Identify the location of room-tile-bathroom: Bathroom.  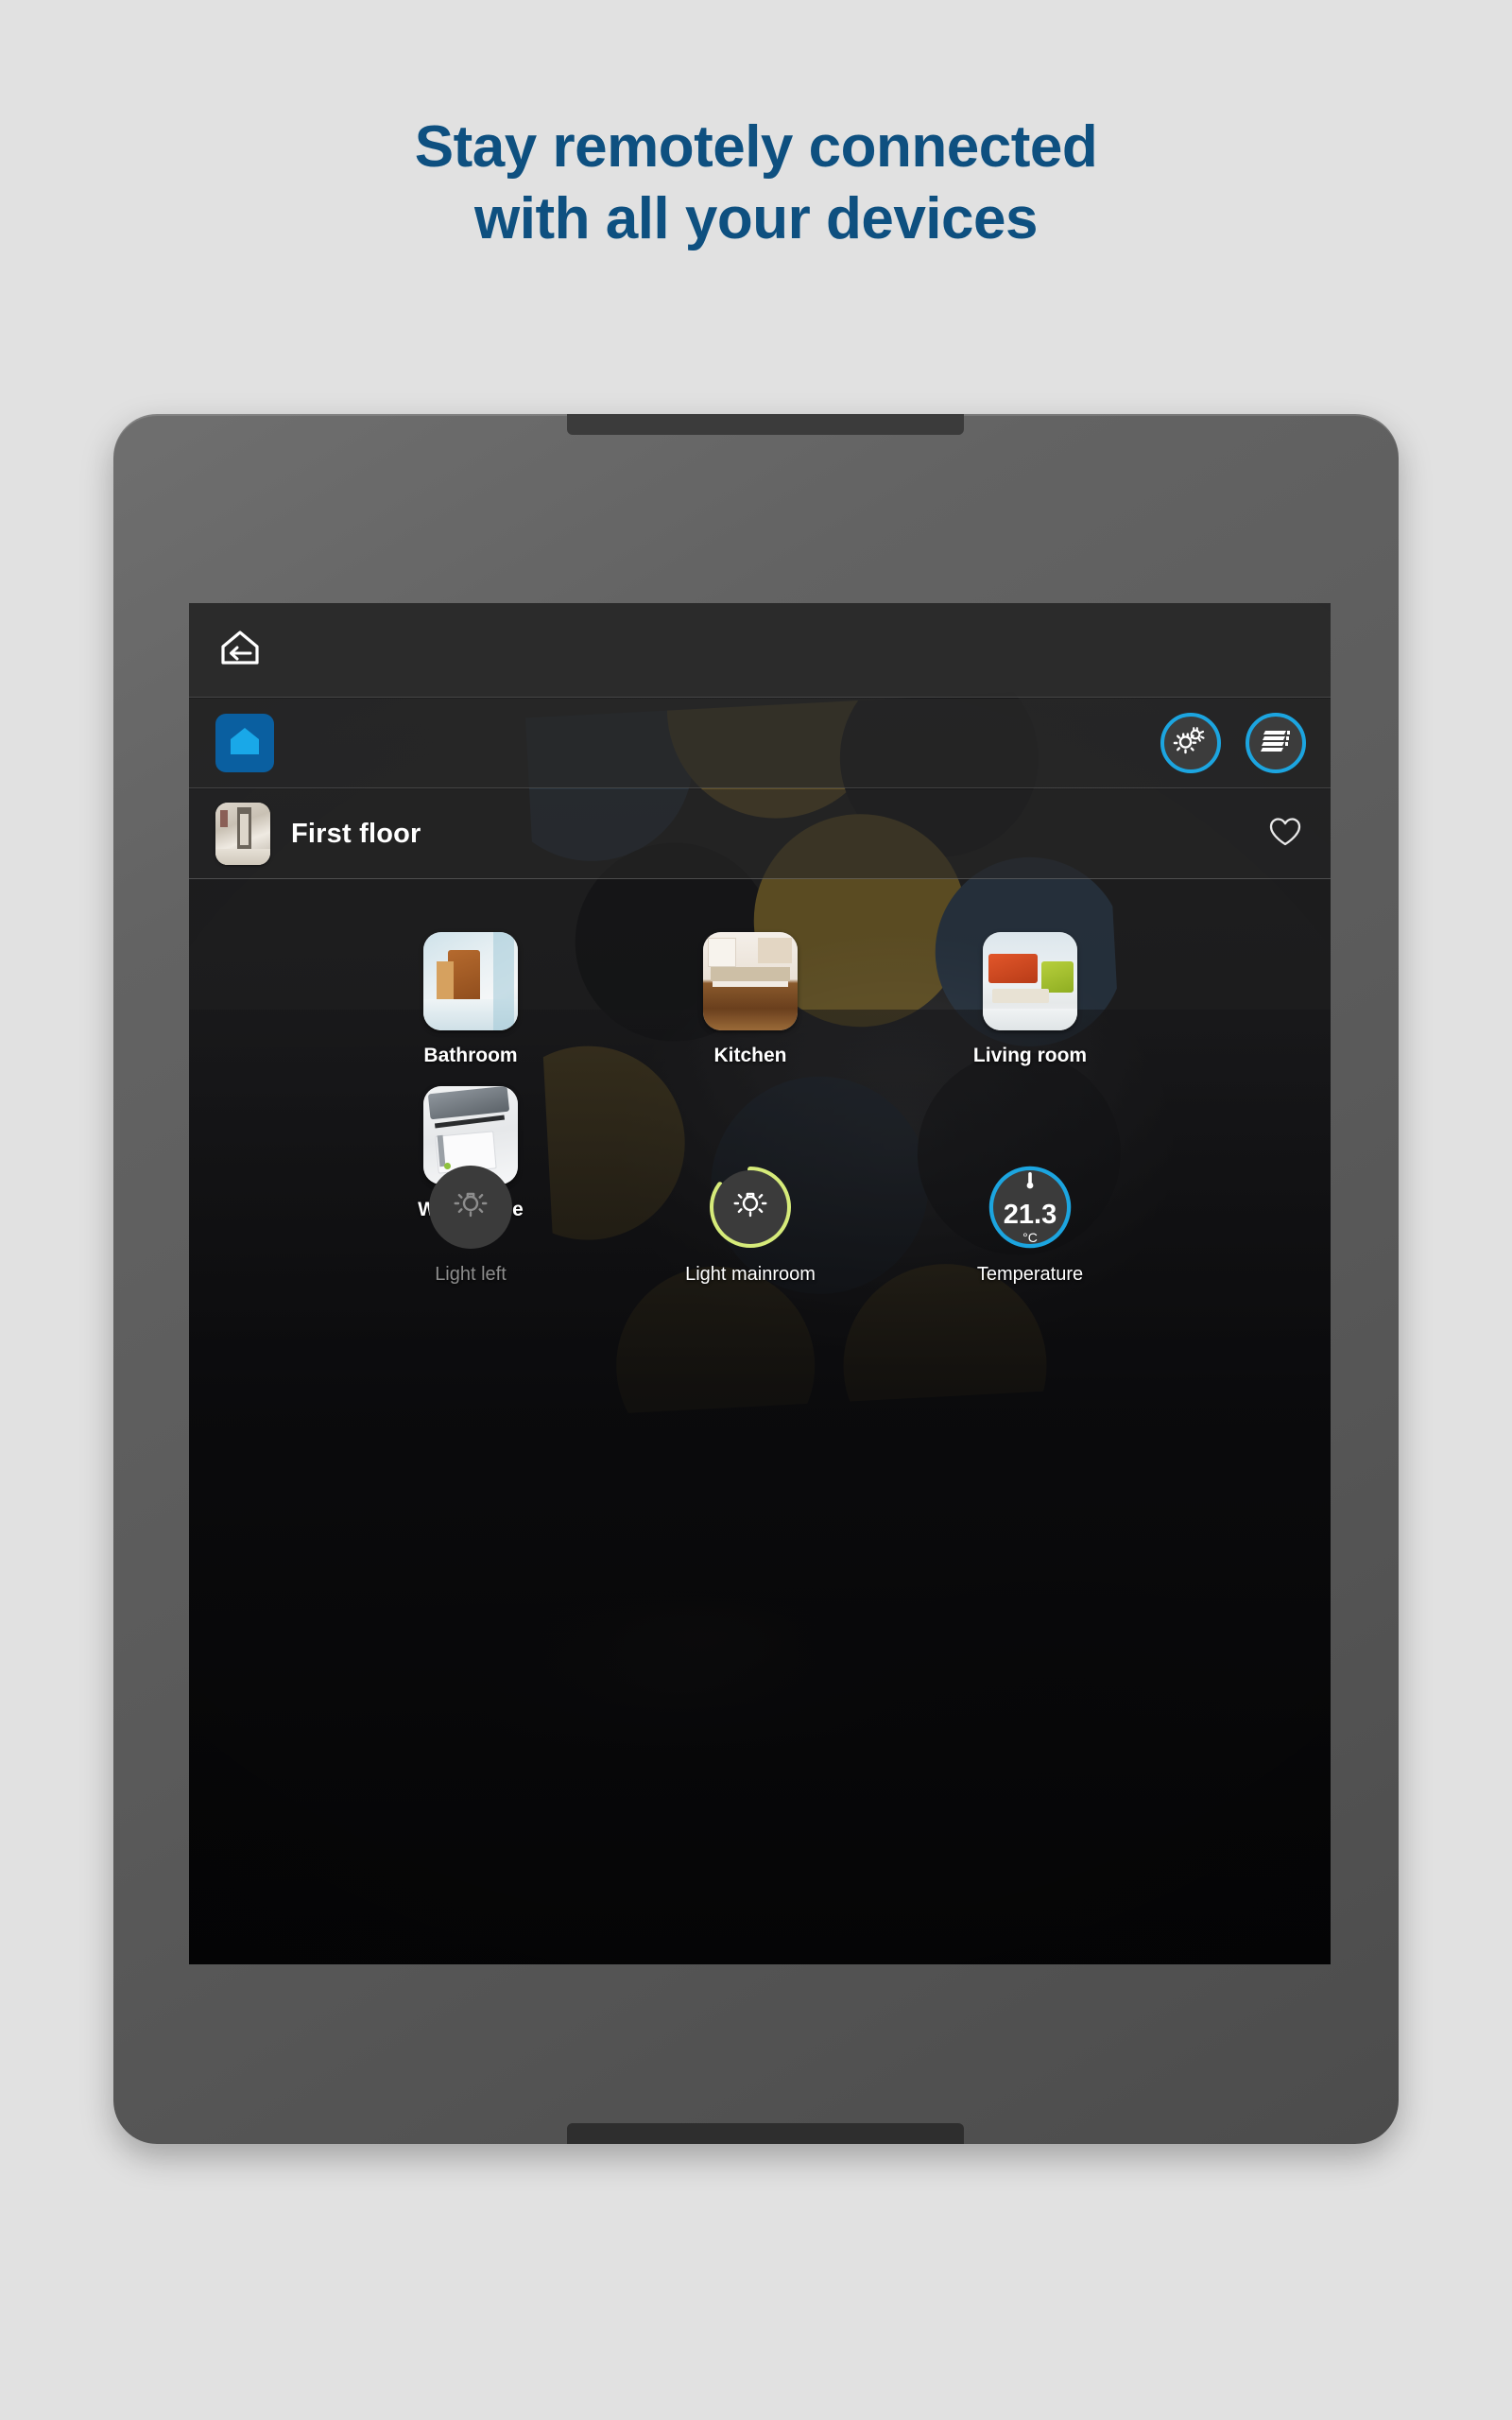
(470, 990).